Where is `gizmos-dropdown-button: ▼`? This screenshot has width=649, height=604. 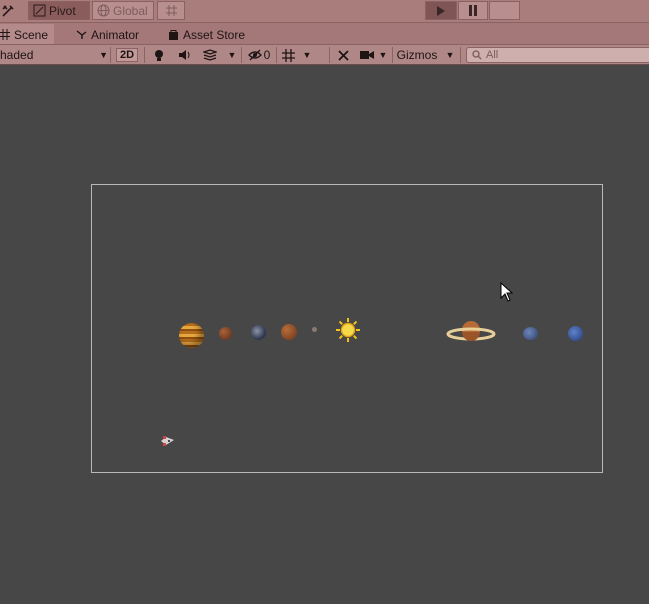
gizmos-dropdown-button: ▼ is located at coordinates (450, 55).